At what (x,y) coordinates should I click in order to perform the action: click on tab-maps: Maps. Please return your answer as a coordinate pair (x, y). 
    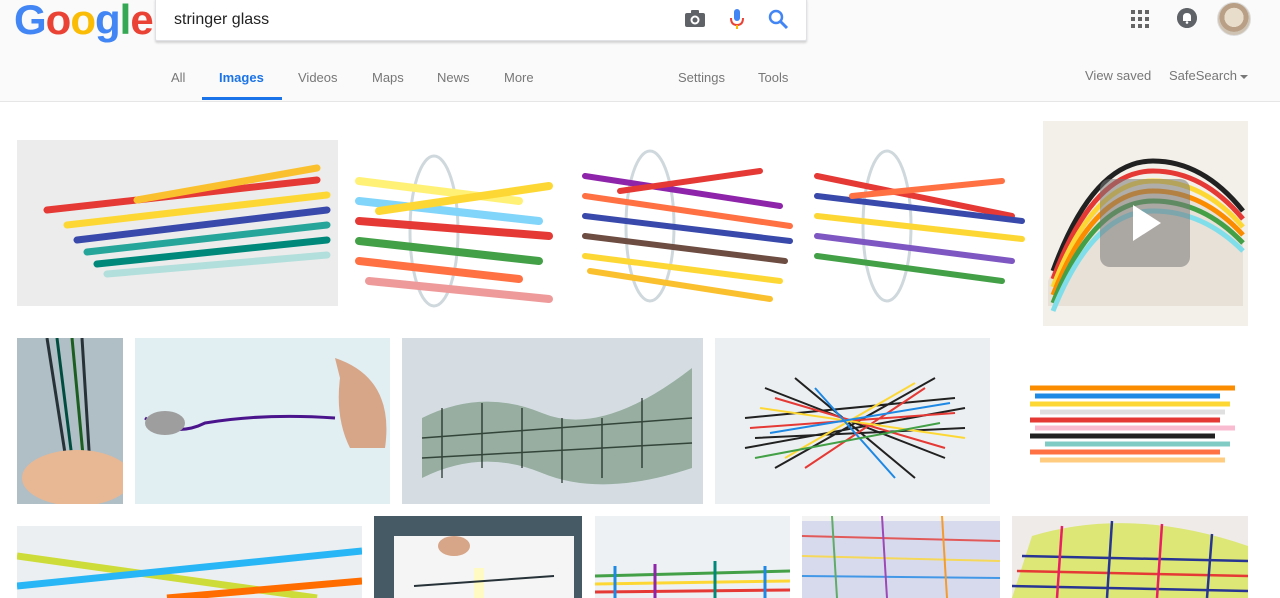
    Looking at the image, I should click on (388, 83).